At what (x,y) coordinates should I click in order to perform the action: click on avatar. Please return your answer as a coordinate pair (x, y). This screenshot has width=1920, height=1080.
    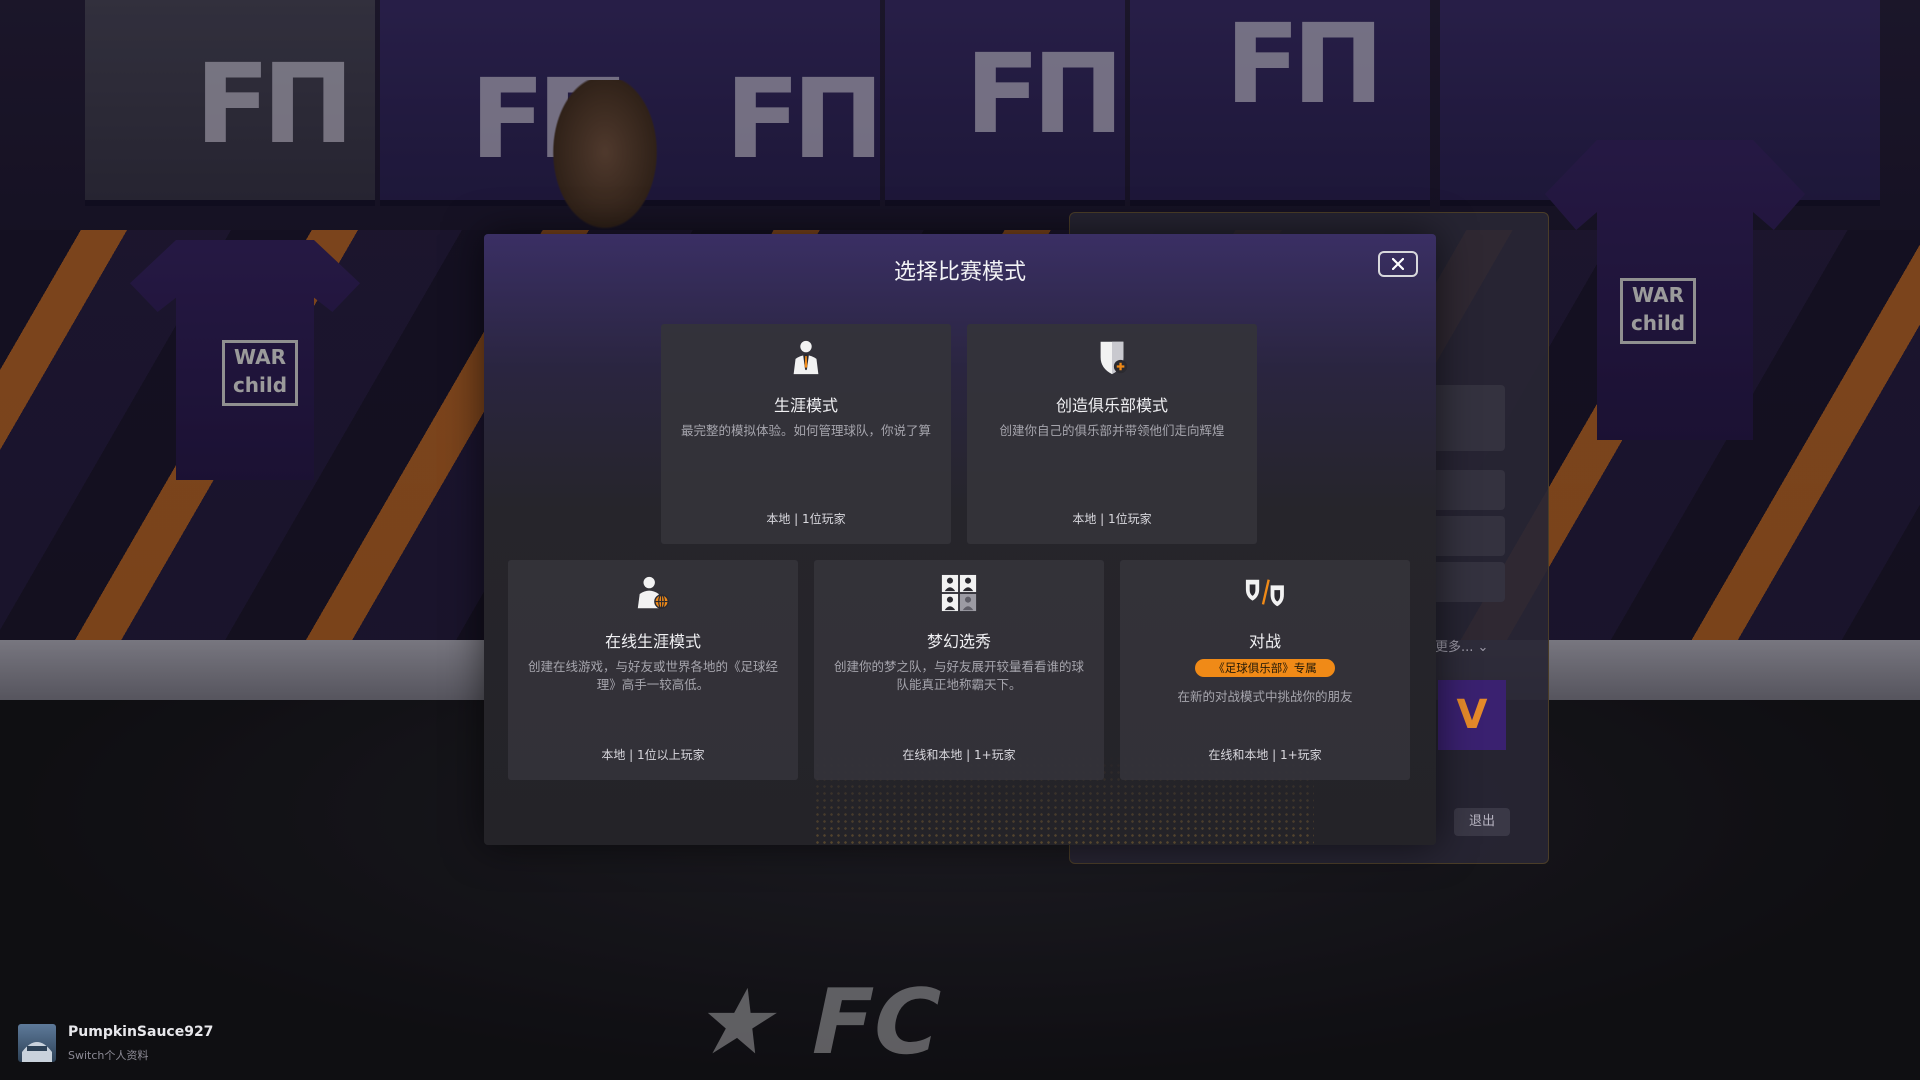
    Looking at the image, I should click on (37, 1043).